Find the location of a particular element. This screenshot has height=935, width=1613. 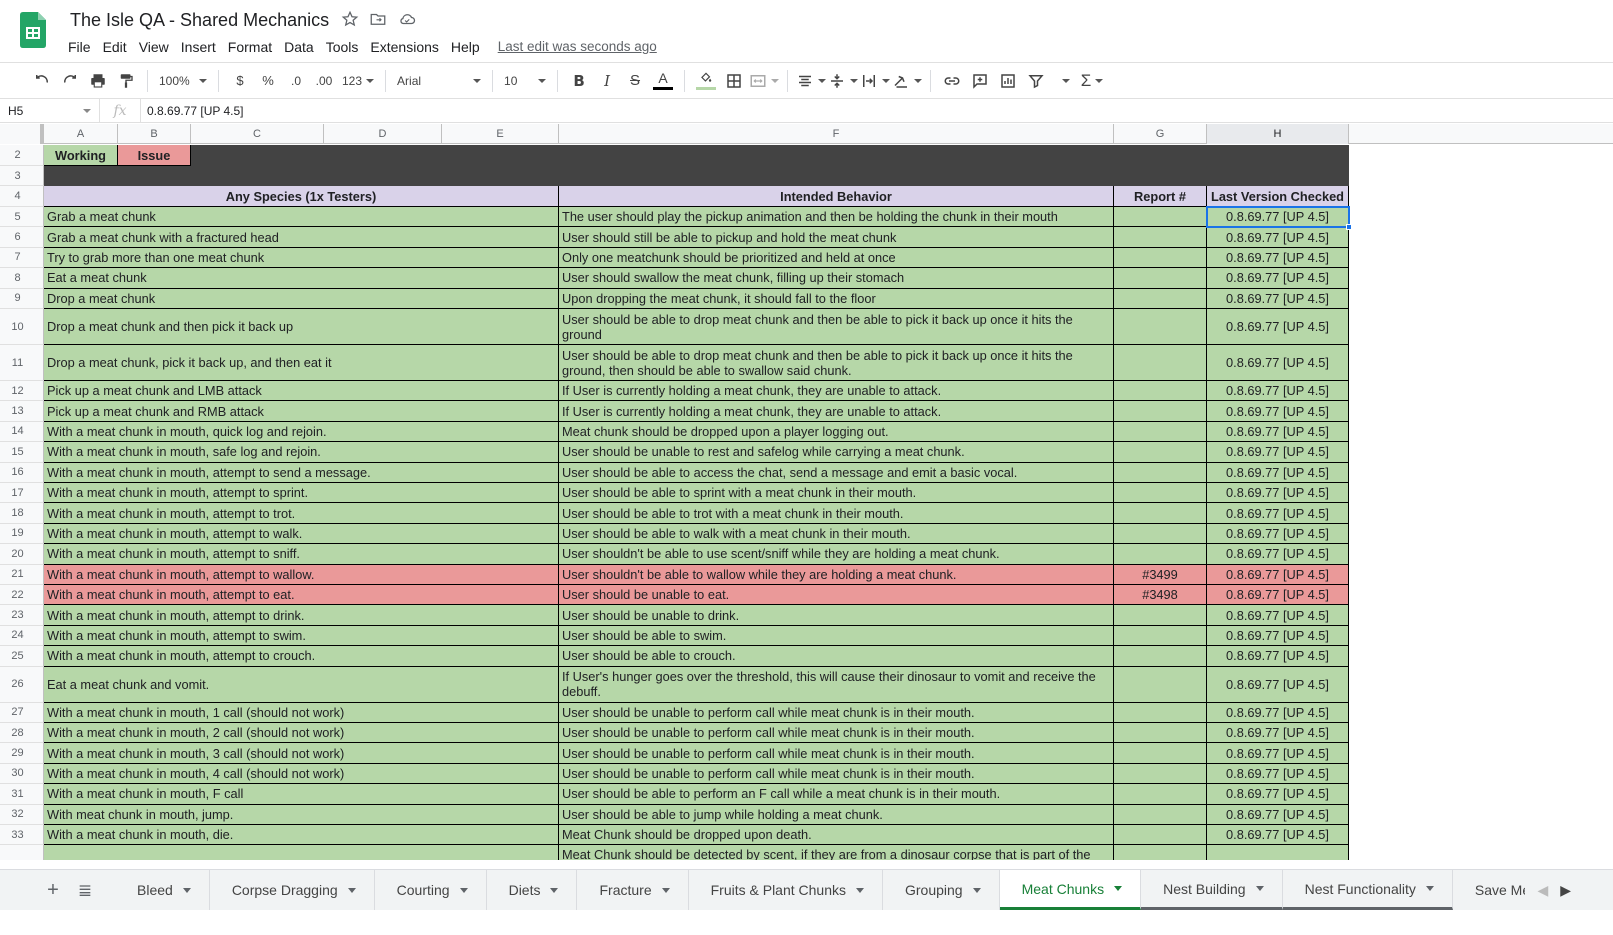

sheet-tab-meat-chunks: Meat Chunks is located at coordinates (1070, 890).